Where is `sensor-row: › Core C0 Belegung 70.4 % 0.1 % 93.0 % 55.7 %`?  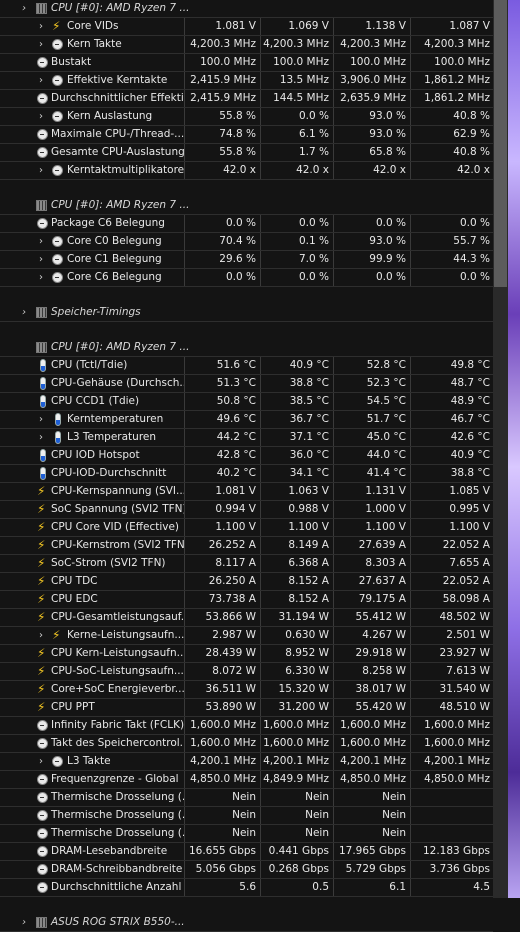
sensor-row: › Core C0 Belegung 70.4 % 0.1 % 93.0 % 55.7 % is located at coordinates (246, 242).